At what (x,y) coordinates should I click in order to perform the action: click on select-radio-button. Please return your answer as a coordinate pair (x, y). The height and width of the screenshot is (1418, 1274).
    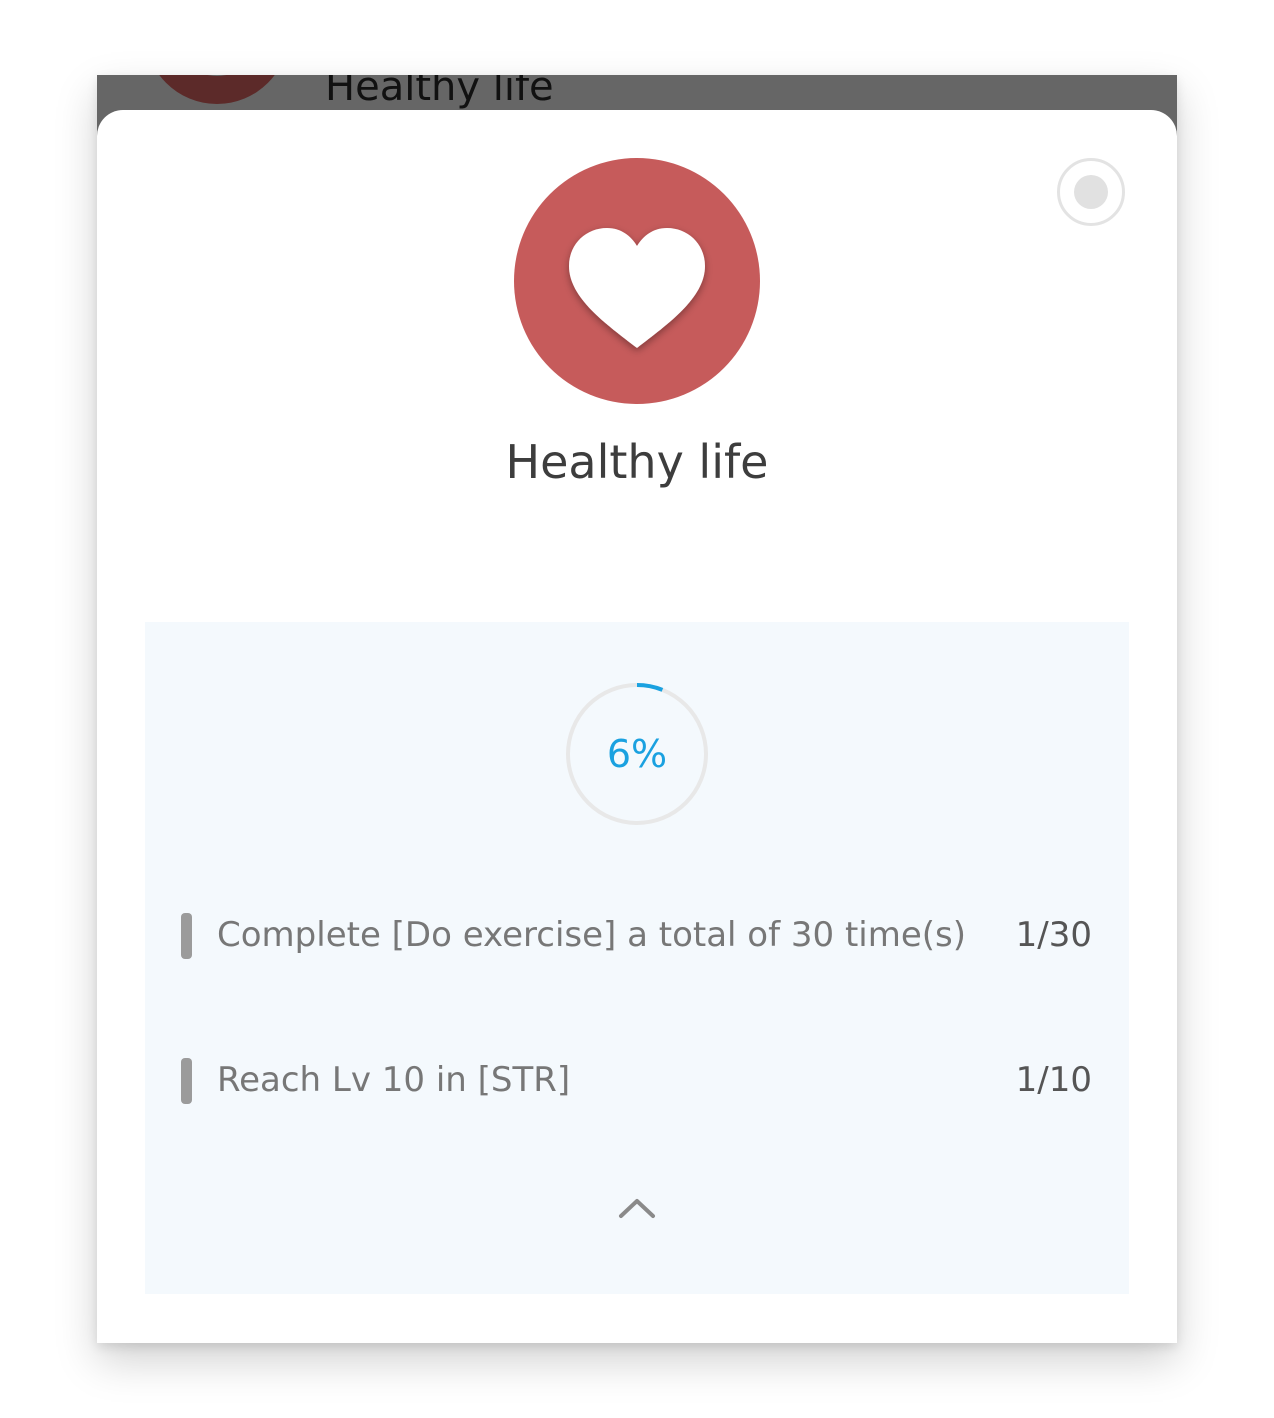
    Looking at the image, I should click on (1091, 192).